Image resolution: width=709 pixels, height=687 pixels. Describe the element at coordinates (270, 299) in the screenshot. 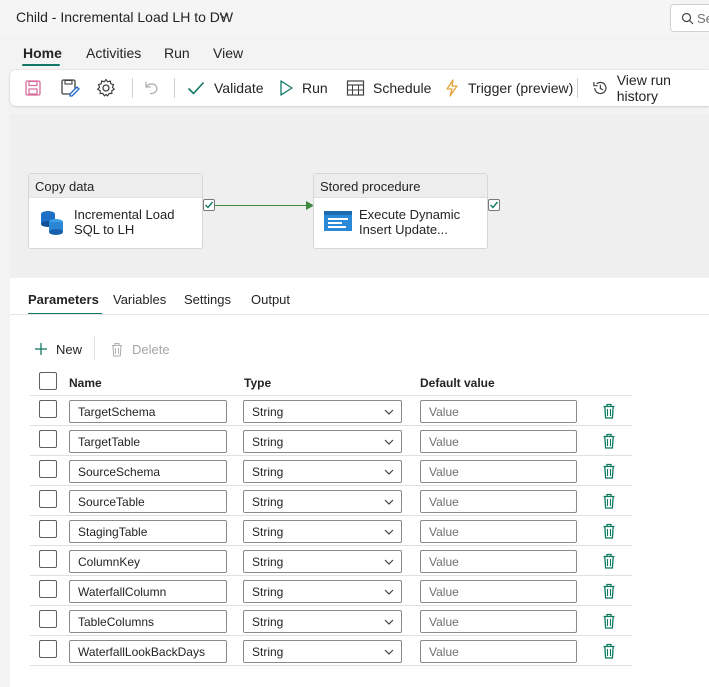

I see `tab-output: Output` at that location.